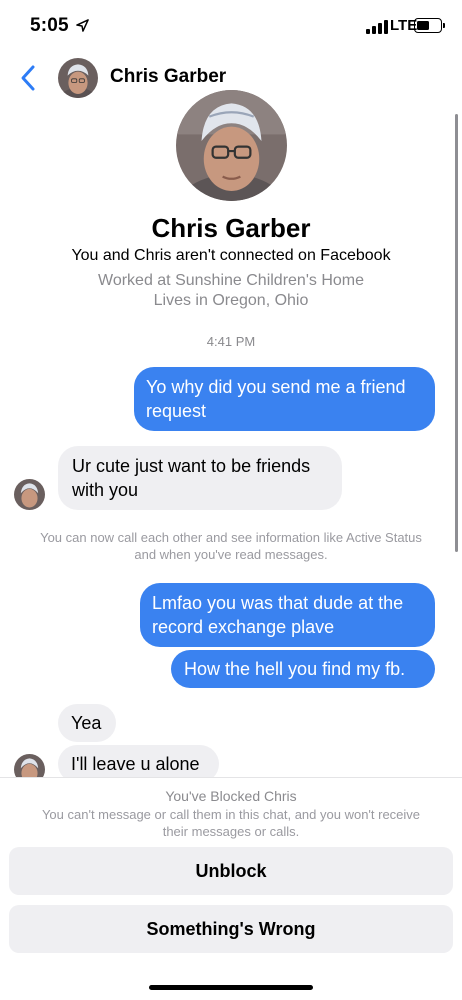  Describe the element at coordinates (231, 280) in the screenshot. I see `profile-work: Worked at Sunshine Children's Home` at that location.